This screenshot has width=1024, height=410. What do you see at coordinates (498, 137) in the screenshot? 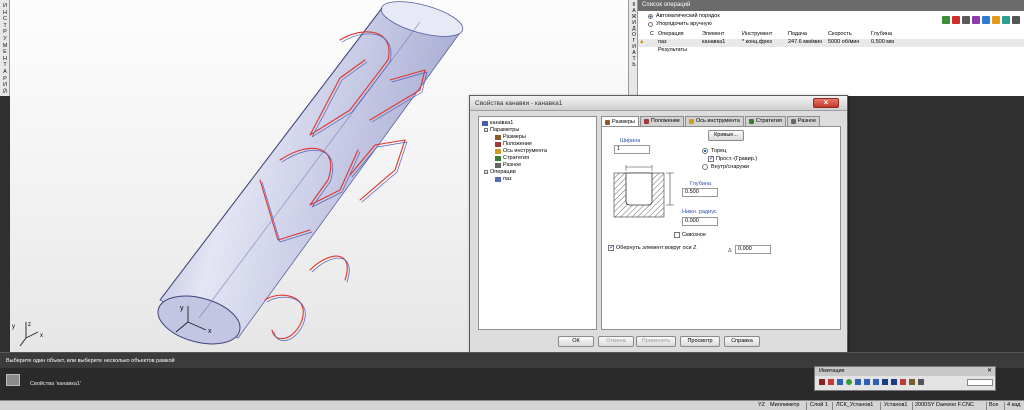
I see `dimensions-icon` at bounding box center [498, 137].